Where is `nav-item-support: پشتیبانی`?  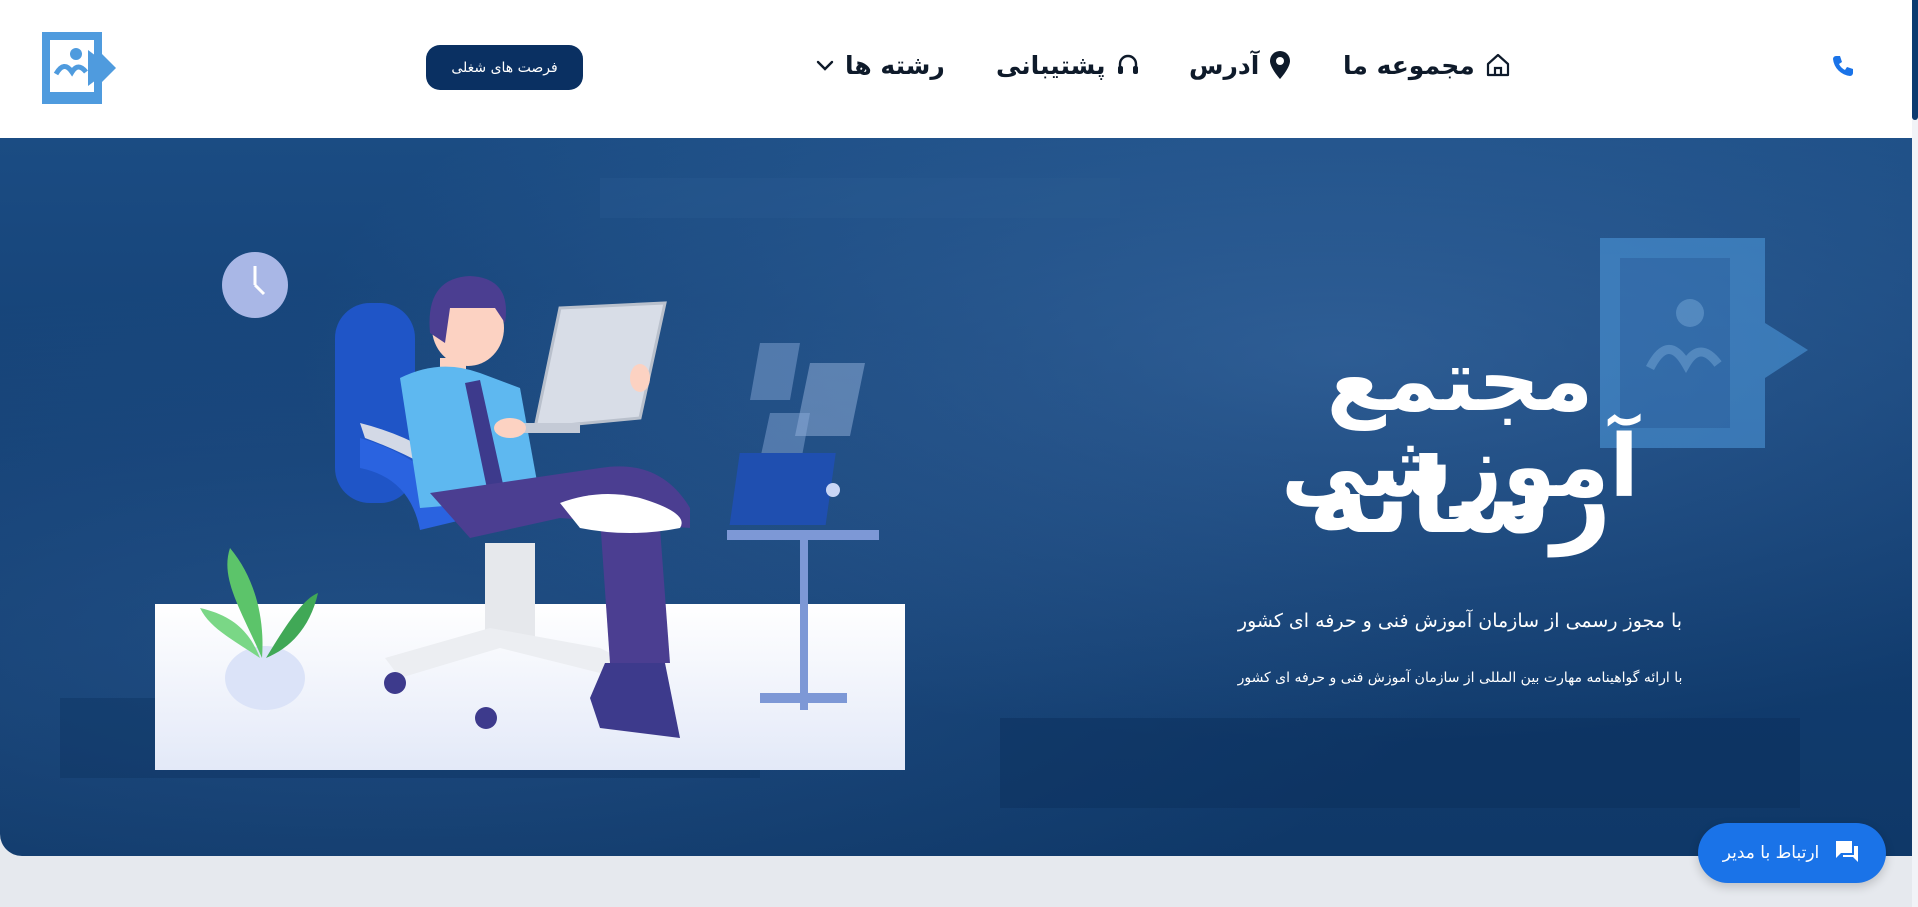
nav-item-support: پشتیبانی is located at coordinates (1068, 65).